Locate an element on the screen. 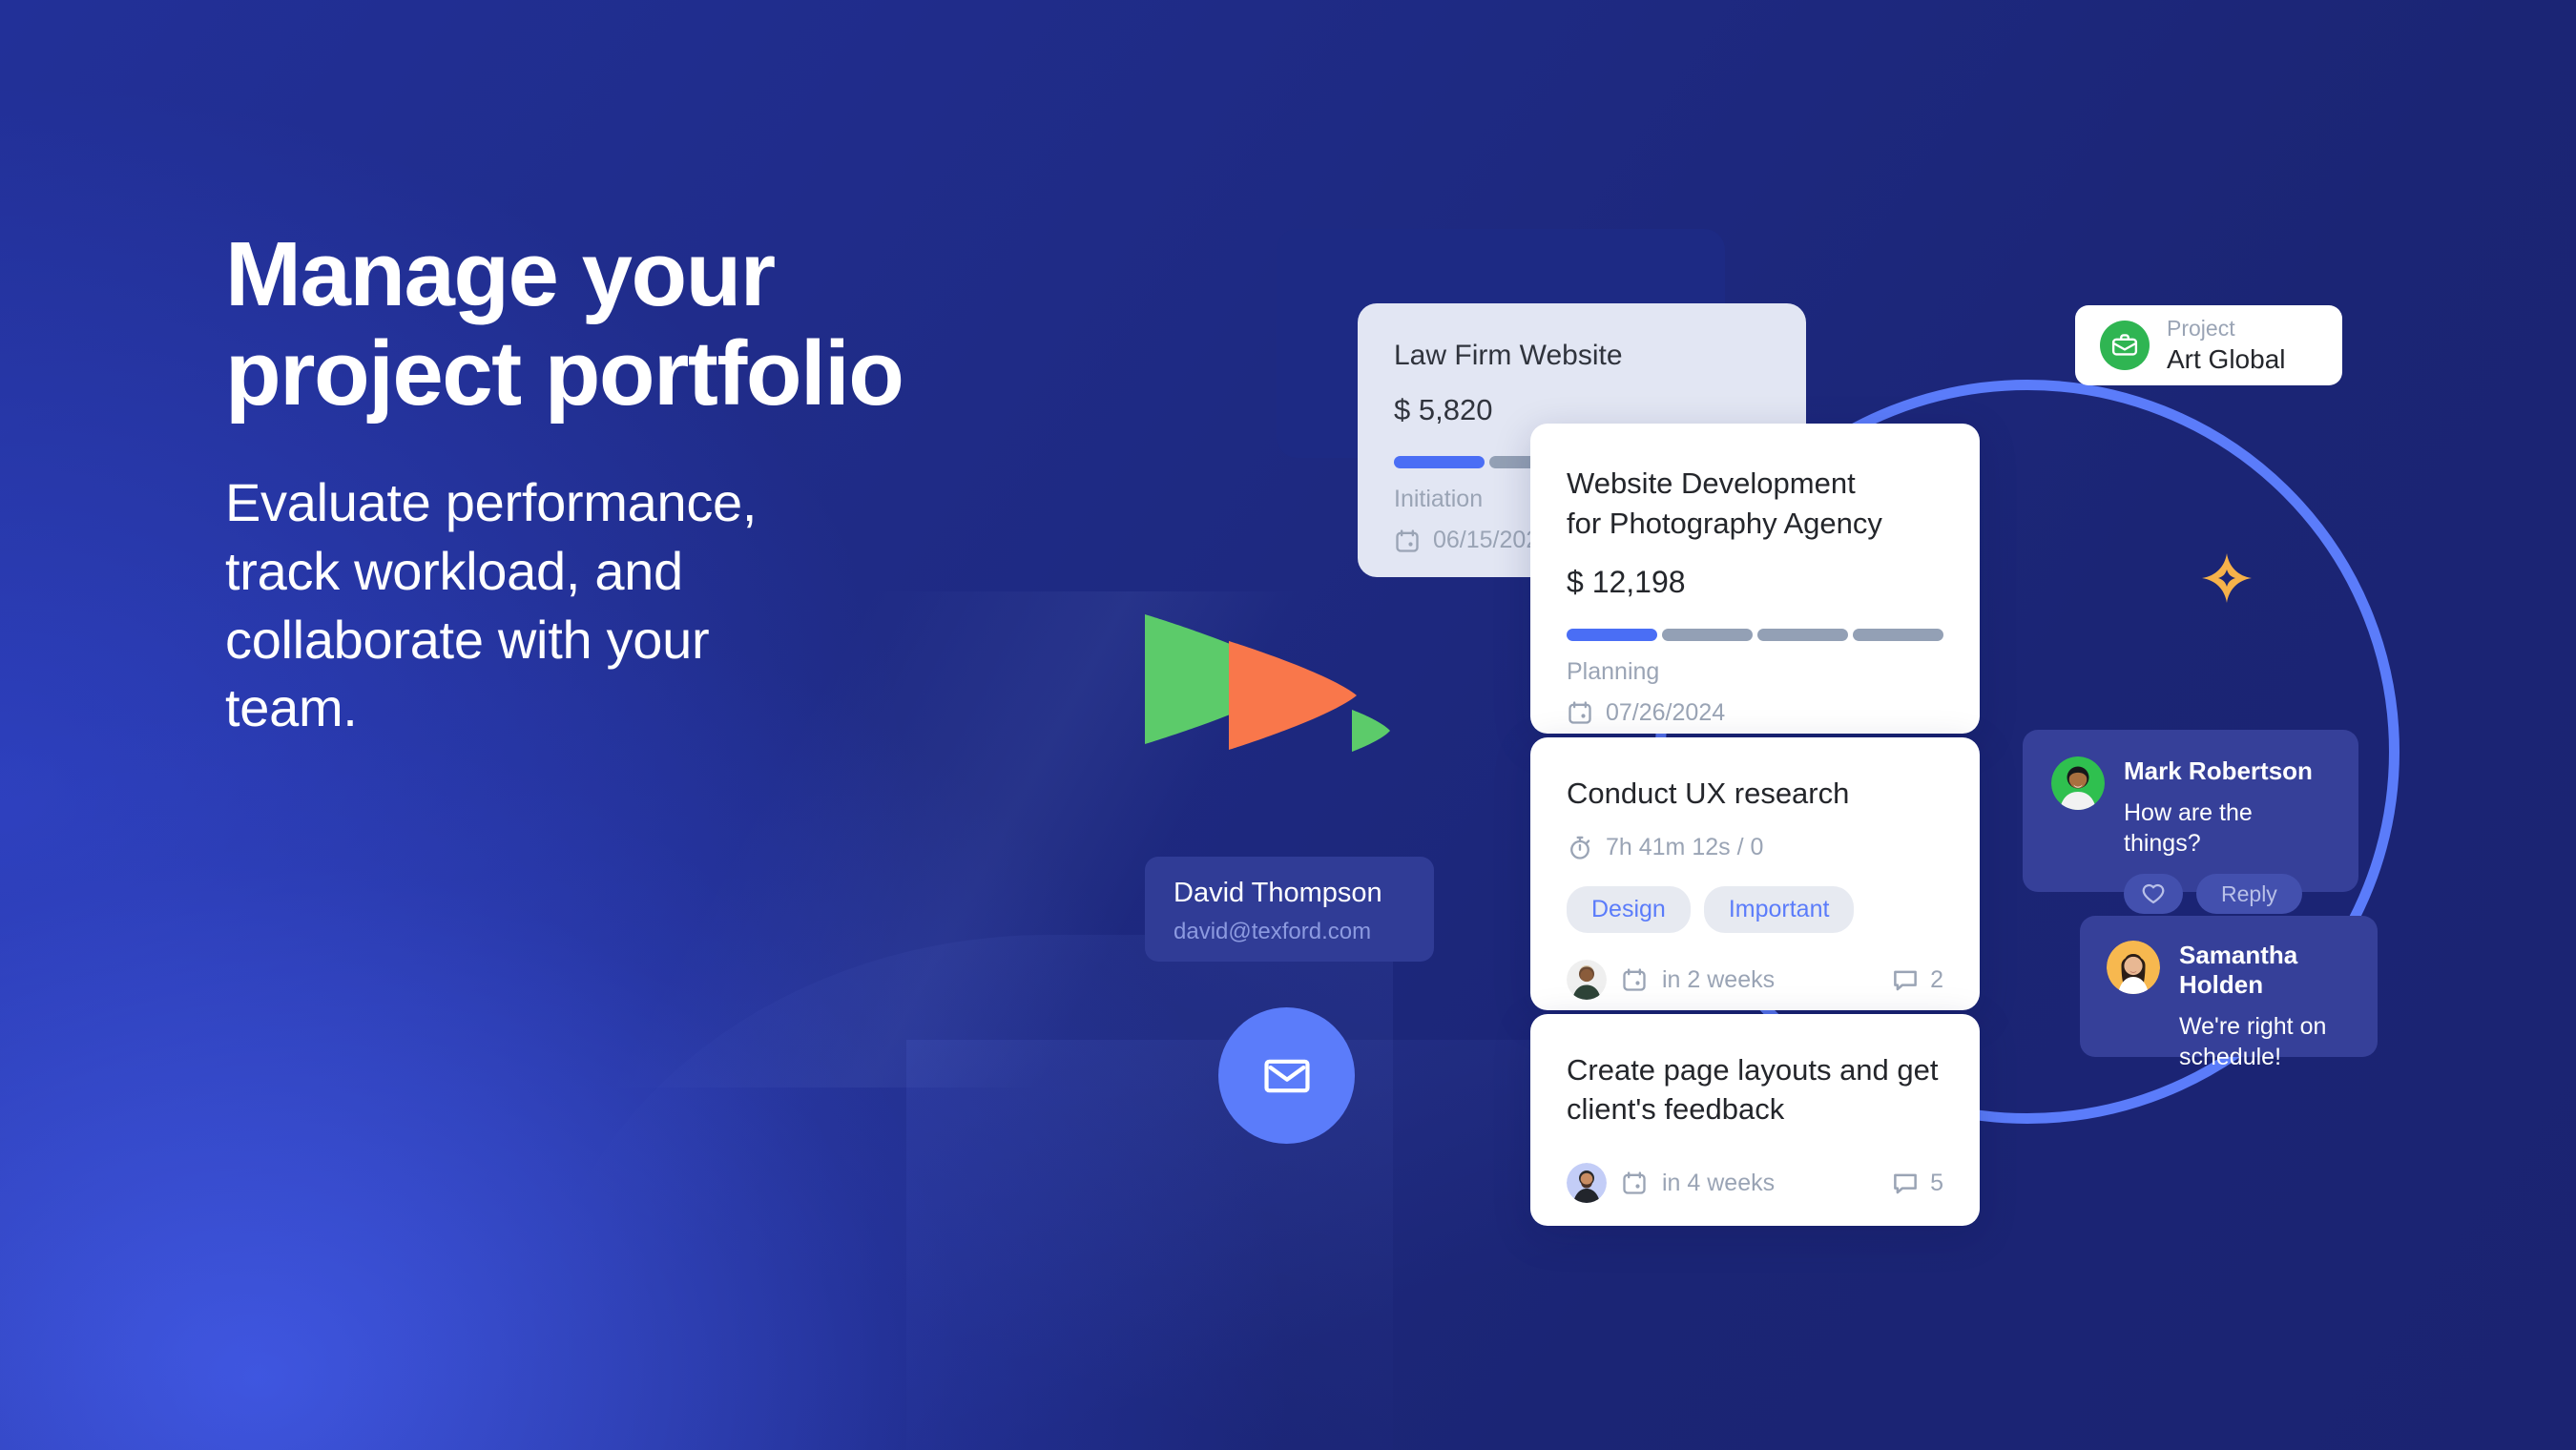 This screenshot has height=1450, width=2576. reply-button: Reply is located at coordinates (2249, 894).